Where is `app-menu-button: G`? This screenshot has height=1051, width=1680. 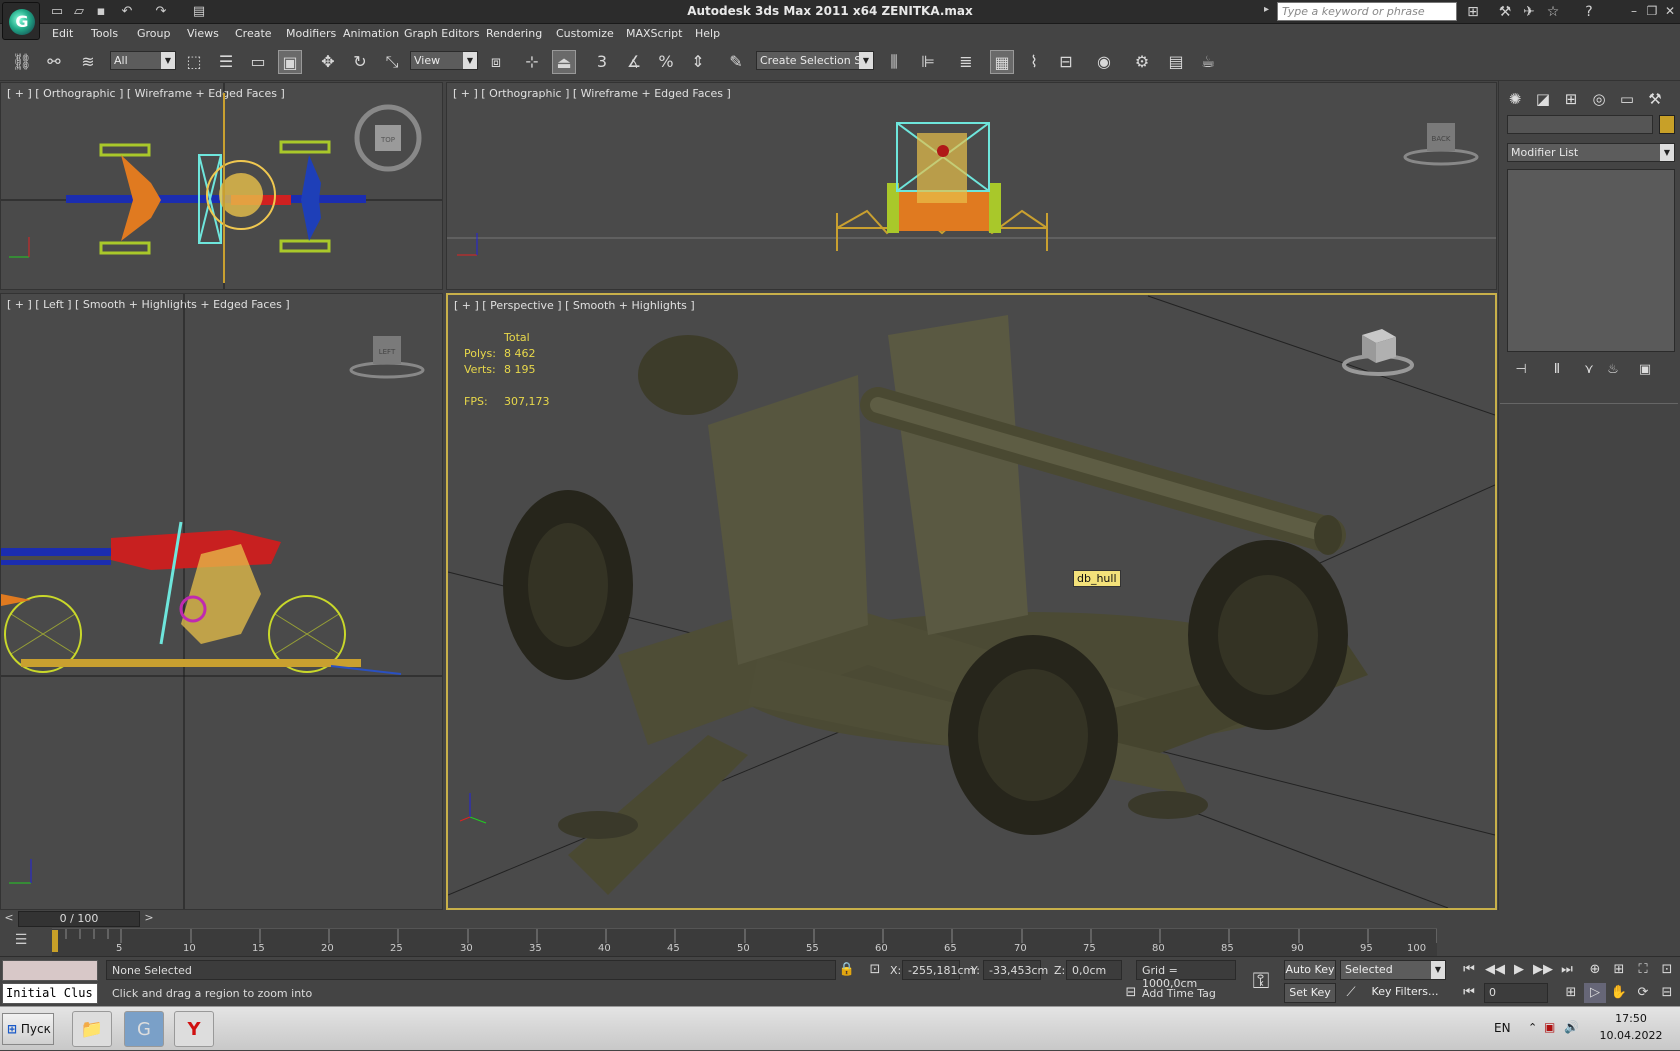 app-menu-button: G is located at coordinates (21, 21).